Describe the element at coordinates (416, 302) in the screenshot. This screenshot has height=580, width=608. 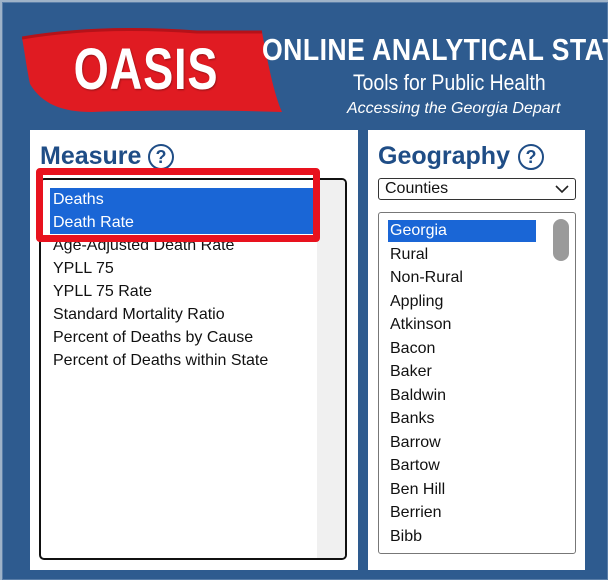
I see `geography-item-appling: Appling` at that location.